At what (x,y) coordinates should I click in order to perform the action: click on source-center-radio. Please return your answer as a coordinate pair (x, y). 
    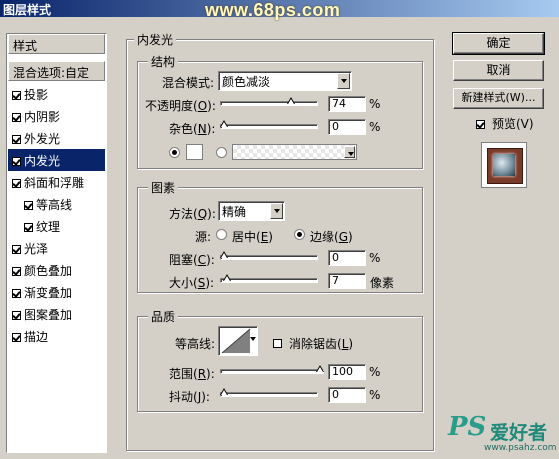
    Looking at the image, I should click on (221, 234).